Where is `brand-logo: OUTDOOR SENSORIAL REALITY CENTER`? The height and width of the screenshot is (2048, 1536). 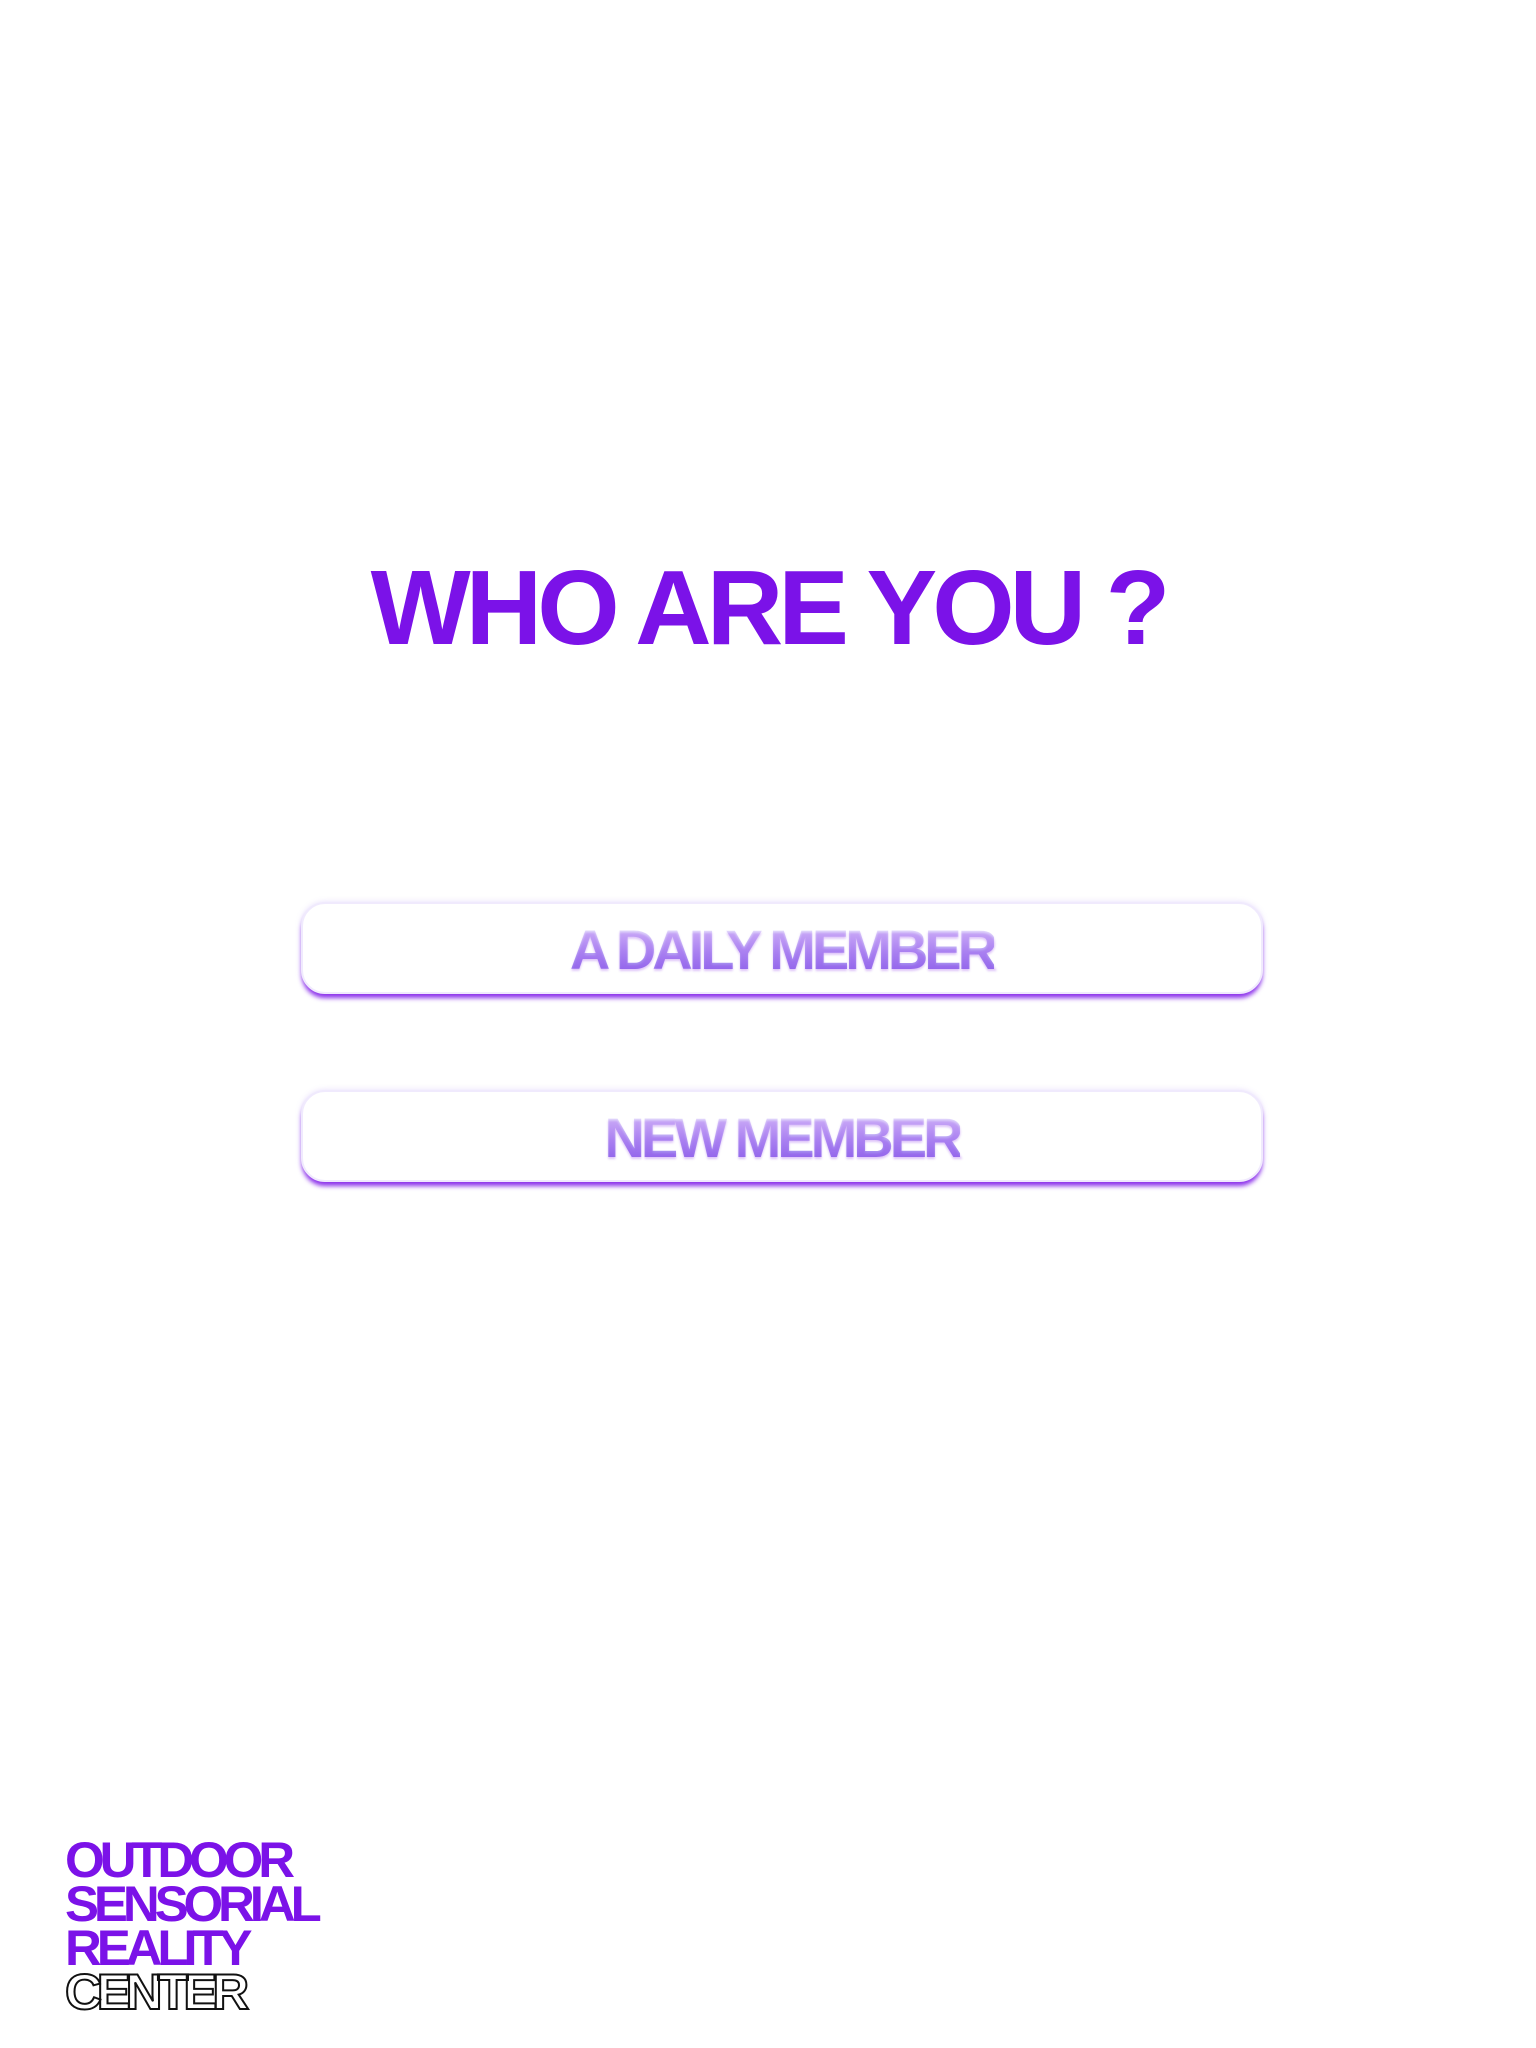
brand-logo: OUTDOOR SENSORIAL REALITY CENTER is located at coordinates (193, 1927).